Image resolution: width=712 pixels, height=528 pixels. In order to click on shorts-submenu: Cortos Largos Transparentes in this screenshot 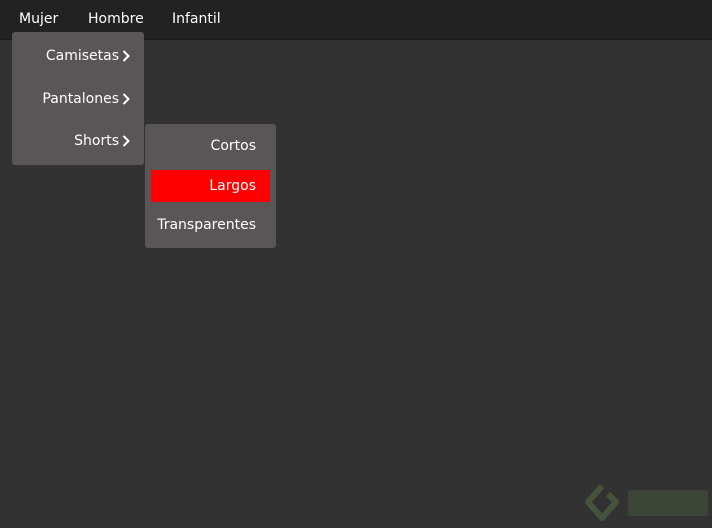, I will do `click(210, 186)`.